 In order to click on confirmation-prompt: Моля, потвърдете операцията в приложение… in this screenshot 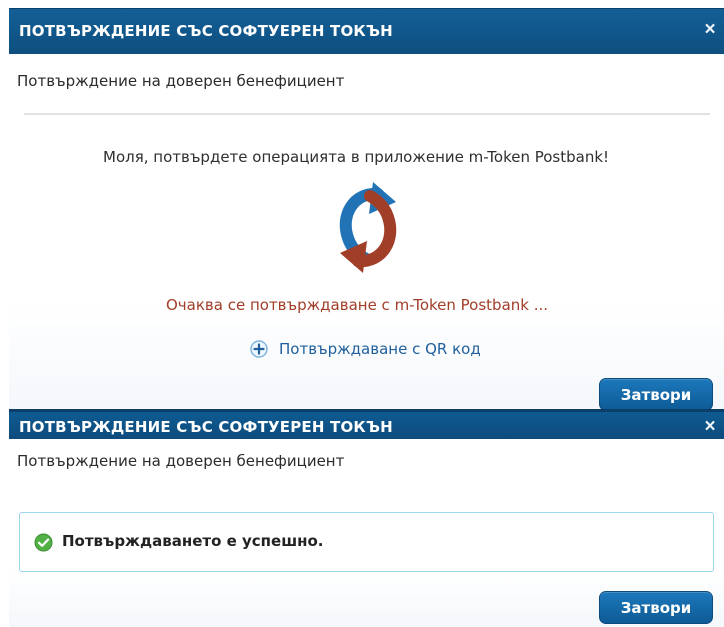, I will do `click(356, 157)`.